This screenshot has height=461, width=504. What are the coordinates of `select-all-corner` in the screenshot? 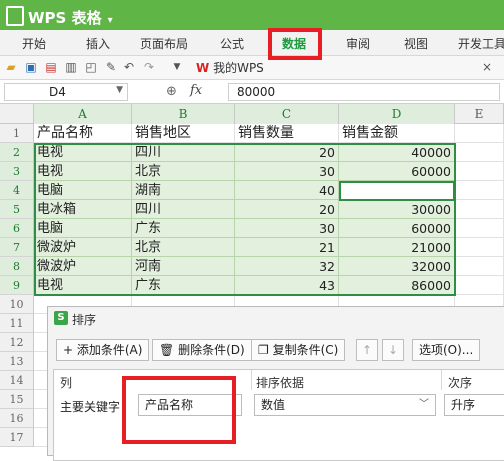 It's located at (17, 114).